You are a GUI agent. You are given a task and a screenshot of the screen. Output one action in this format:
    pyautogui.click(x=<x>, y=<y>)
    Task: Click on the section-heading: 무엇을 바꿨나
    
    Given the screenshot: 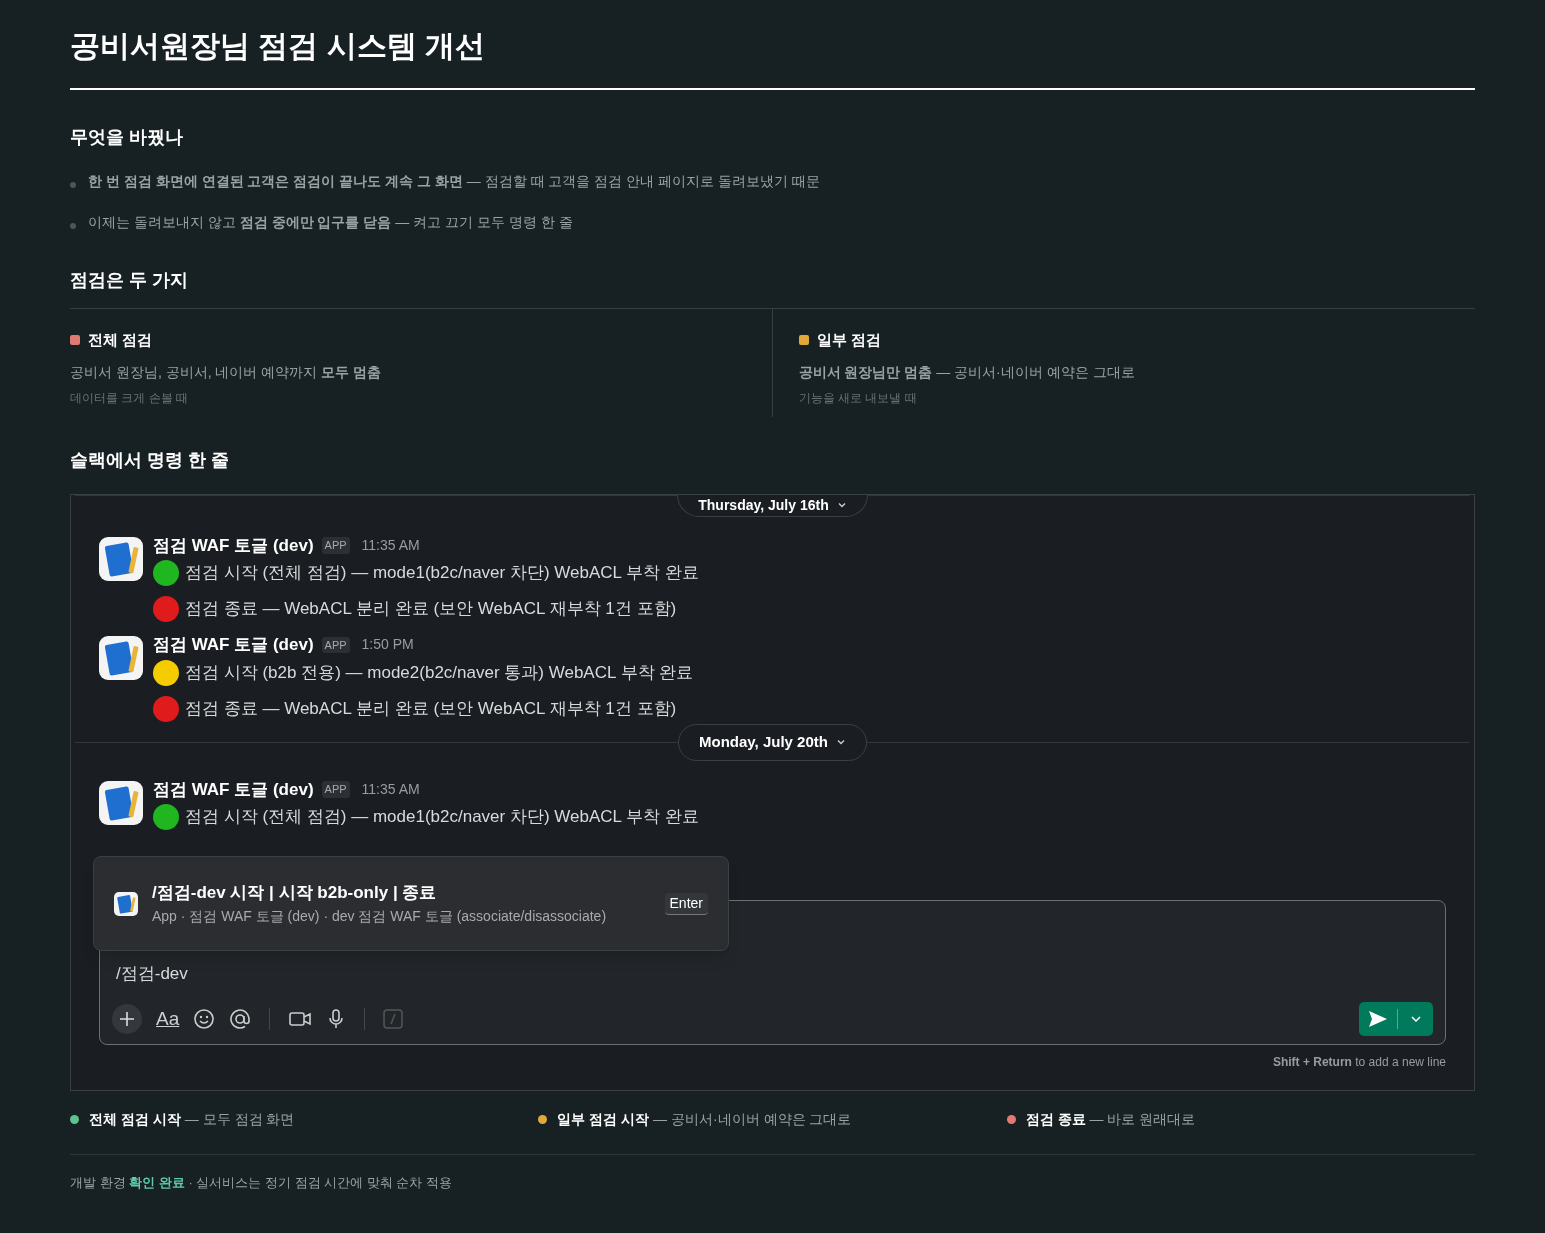 What is the action you would take?
    pyautogui.click(x=127, y=137)
    